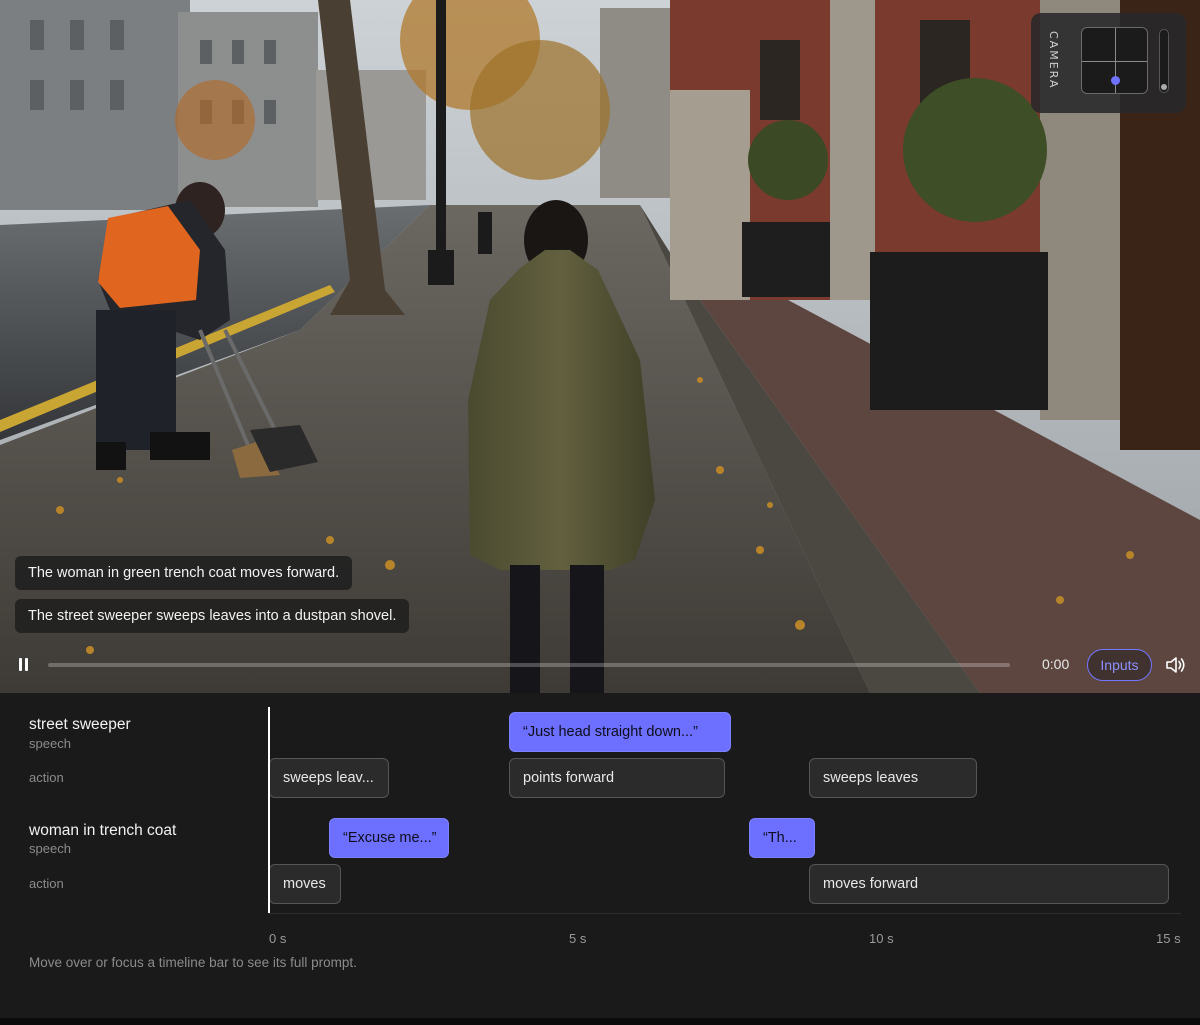  What do you see at coordinates (529, 665) in the screenshot?
I see `progress-scrubber` at bounding box center [529, 665].